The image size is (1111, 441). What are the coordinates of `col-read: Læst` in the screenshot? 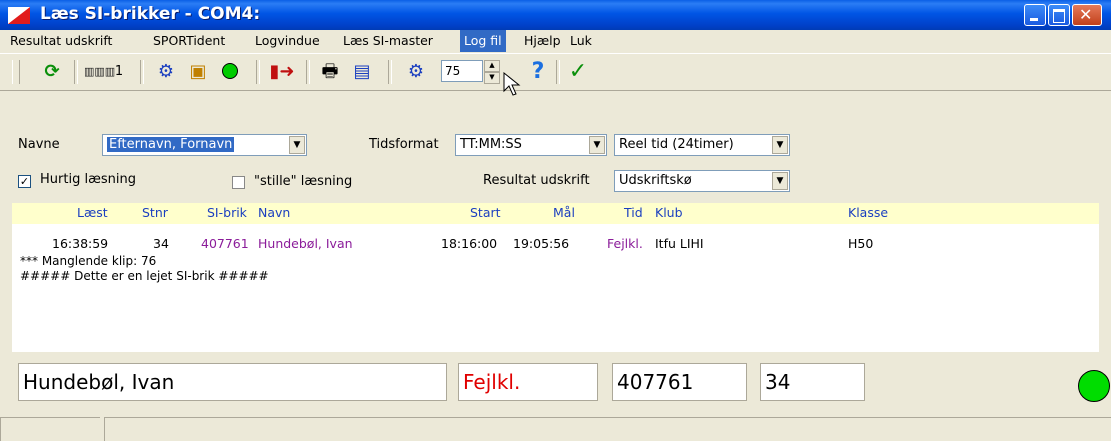 It's located at (92, 212).